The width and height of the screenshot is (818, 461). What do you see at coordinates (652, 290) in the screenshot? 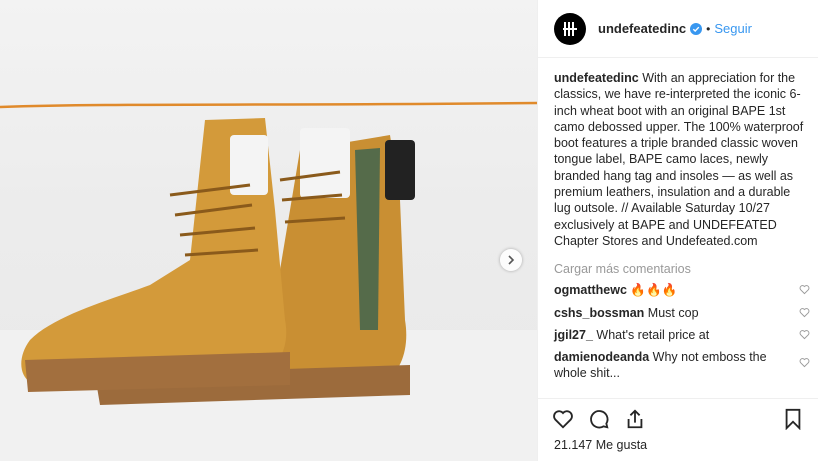
I see `comment-text: 🔥🔥🔥` at bounding box center [652, 290].